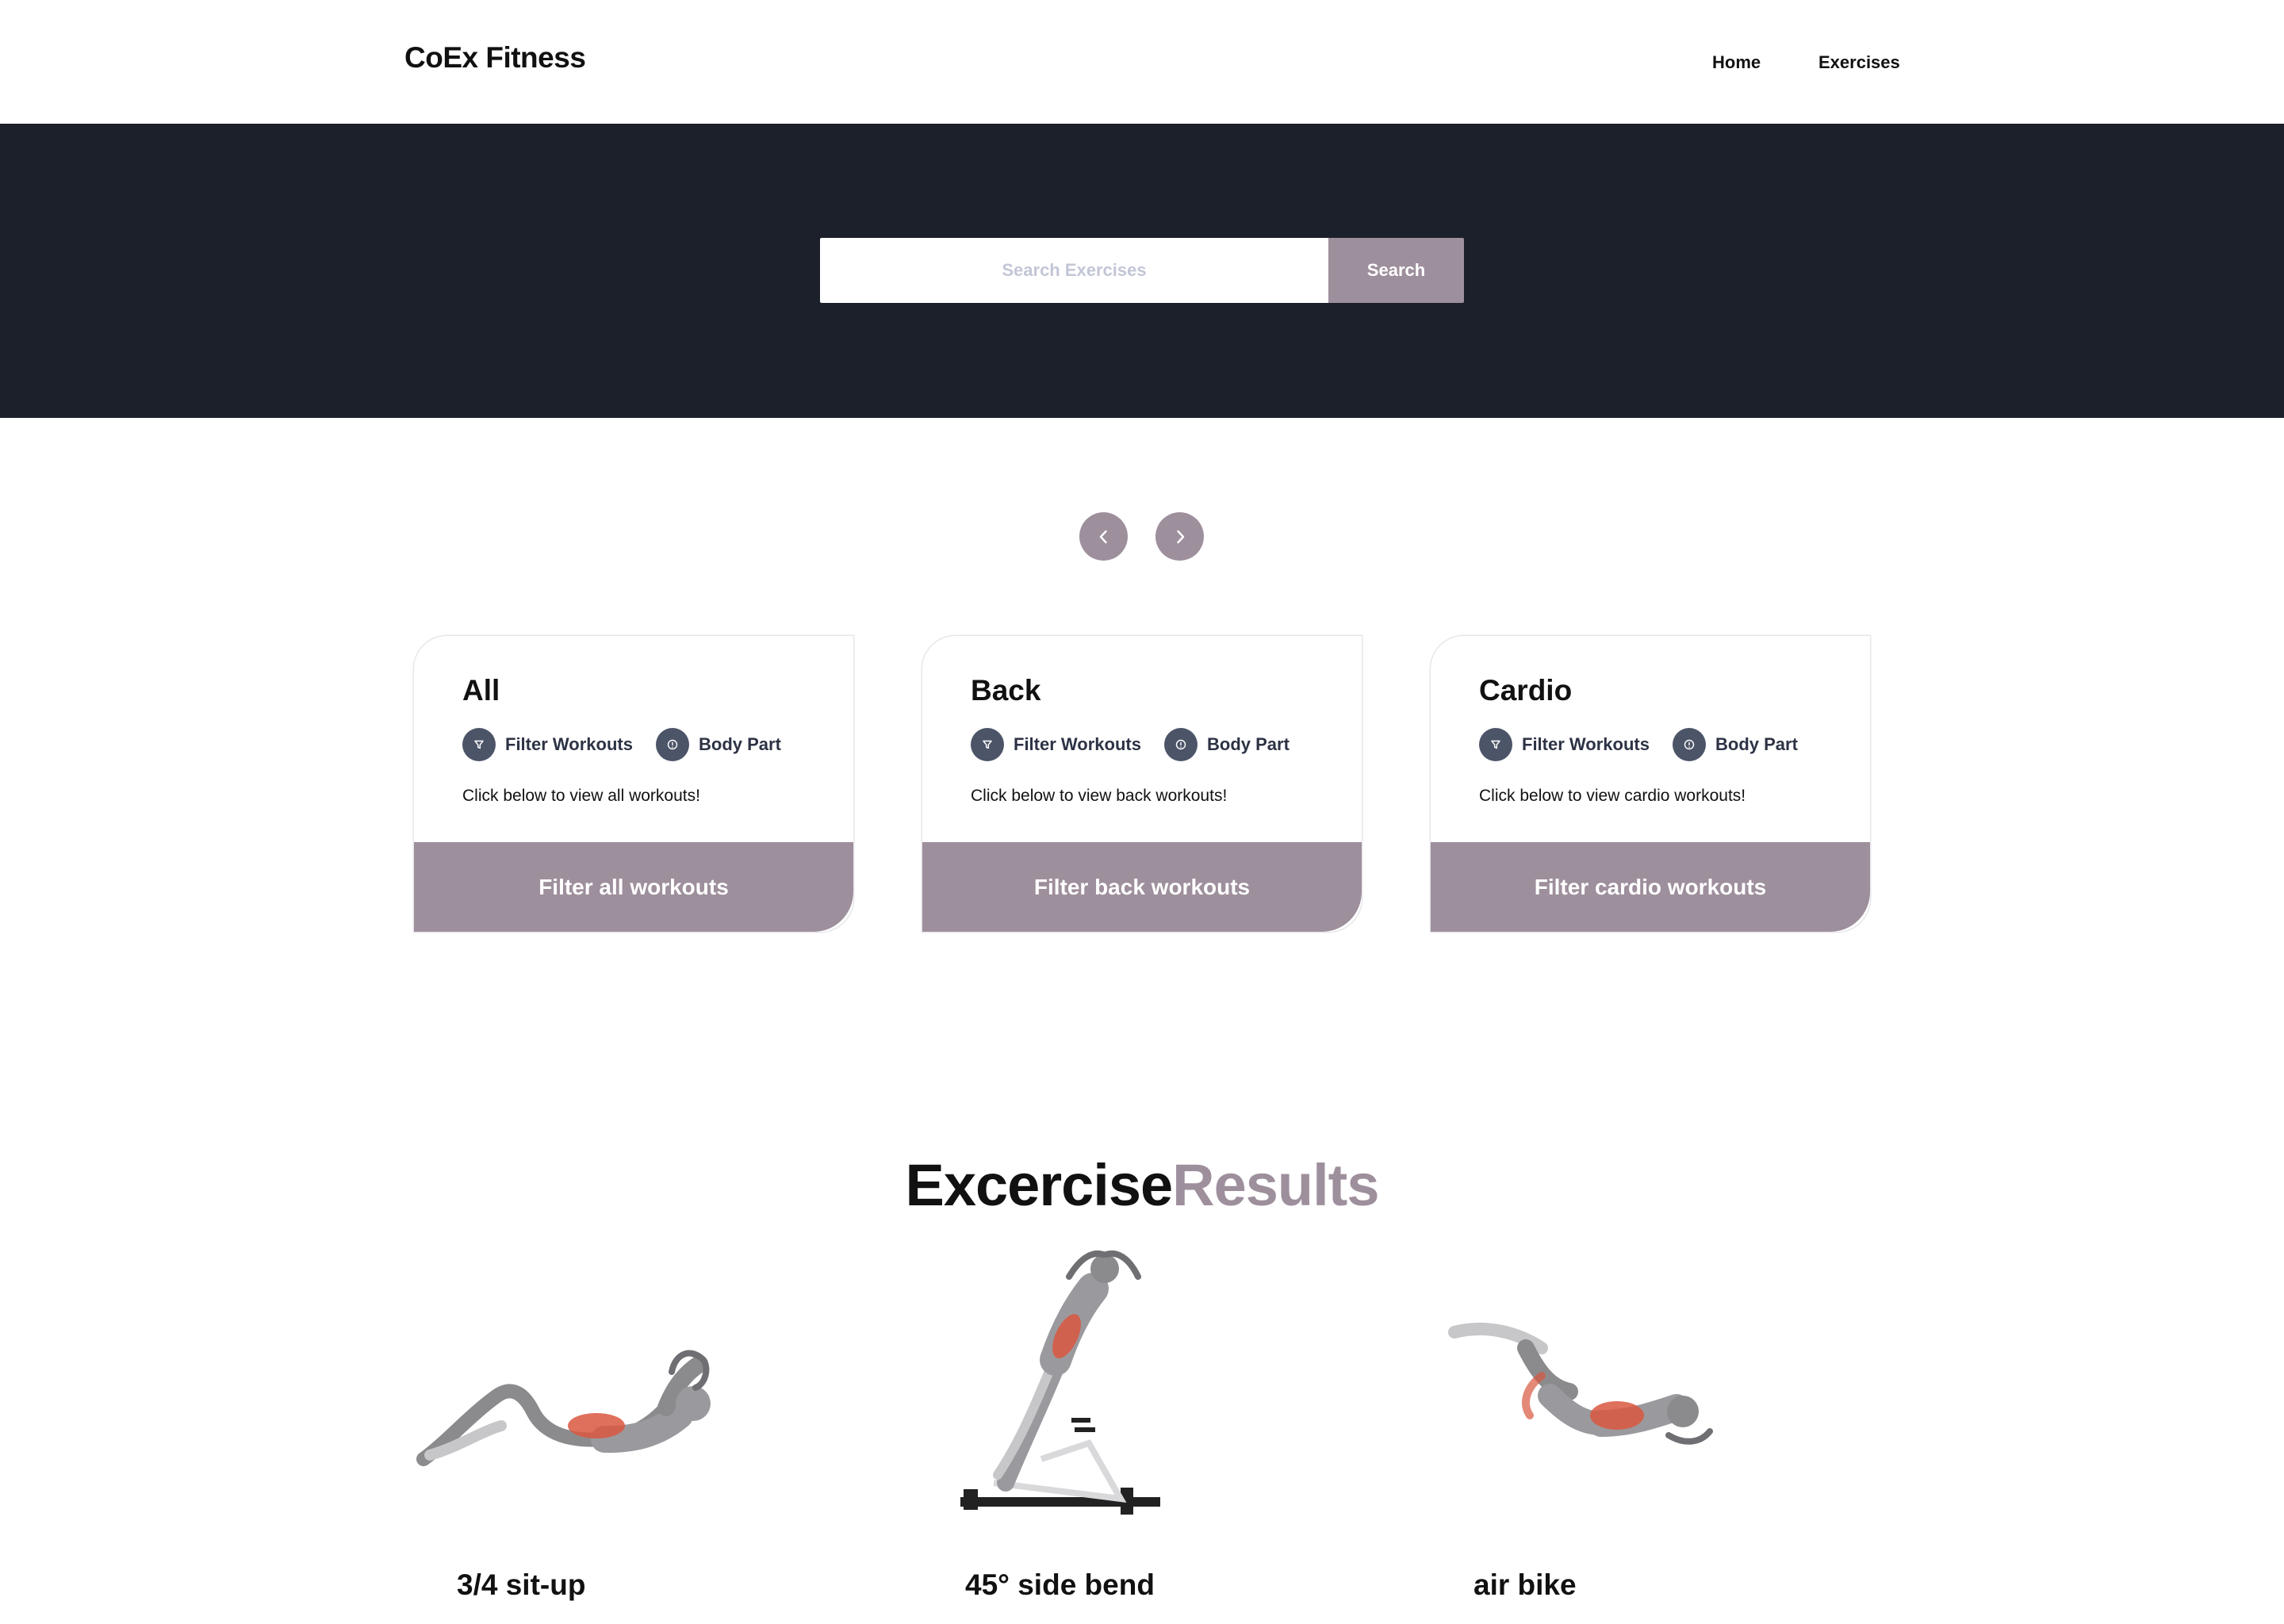  I want to click on filter-all-button: Filter all workouts, so click(633, 887).